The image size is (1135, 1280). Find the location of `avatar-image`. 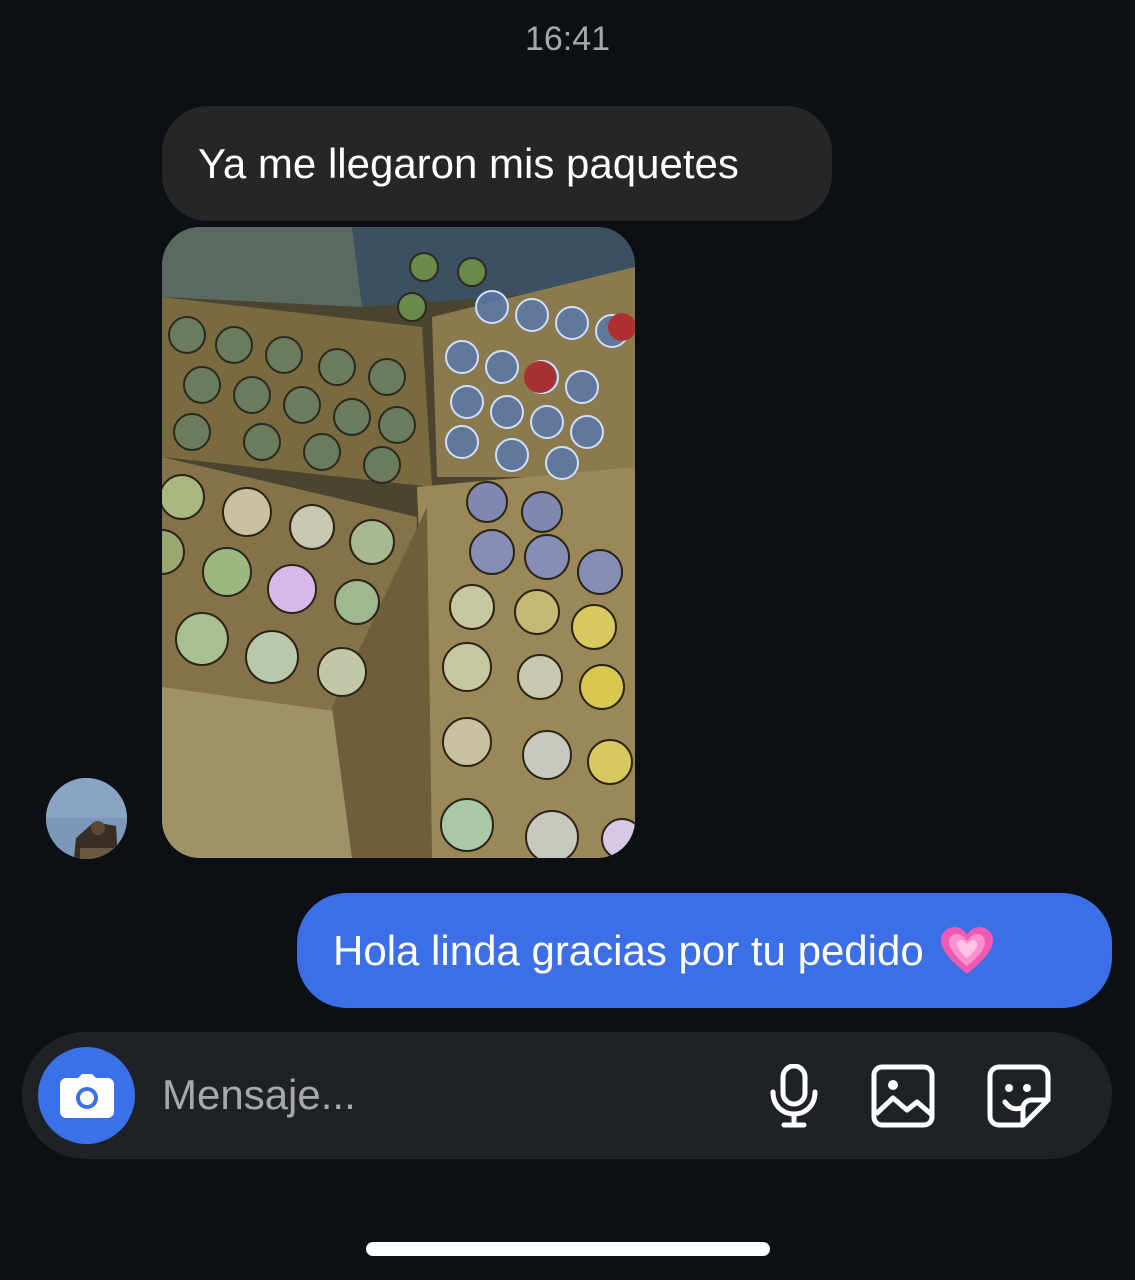

avatar-image is located at coordinates (86, 818).